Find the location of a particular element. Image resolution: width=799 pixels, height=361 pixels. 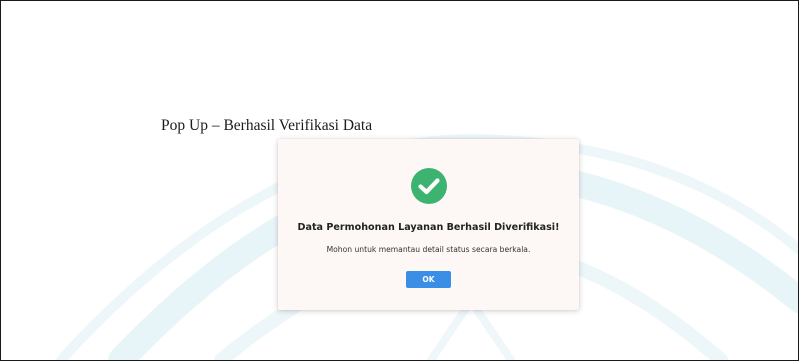

ok-button: OK is located at coordinates (428, 279).